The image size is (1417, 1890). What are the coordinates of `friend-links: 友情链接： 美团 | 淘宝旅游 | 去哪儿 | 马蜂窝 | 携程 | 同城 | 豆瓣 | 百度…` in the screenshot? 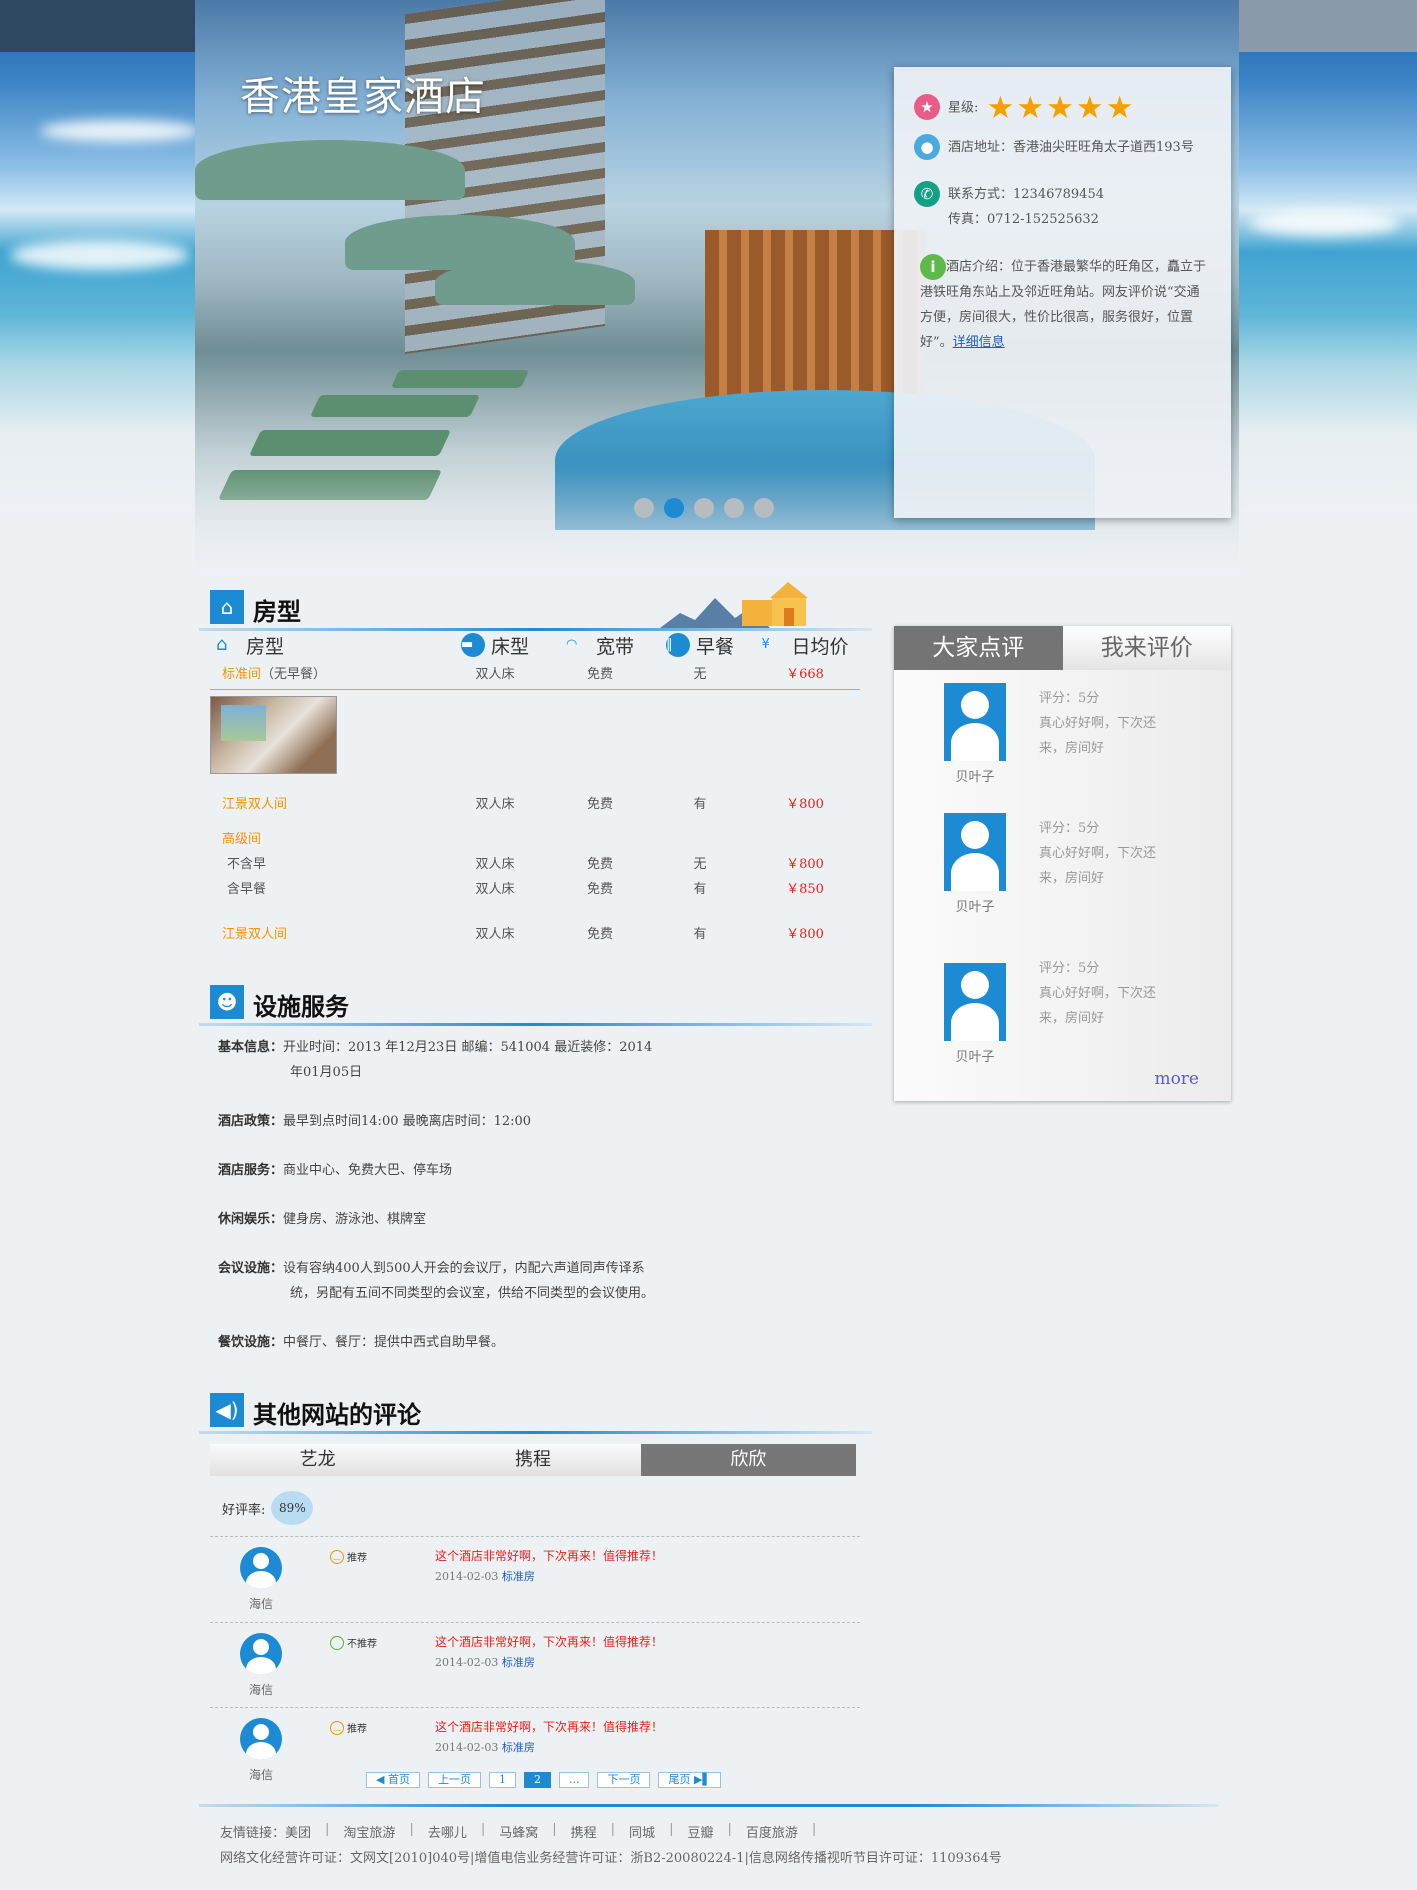 It's located at (518, 1831).